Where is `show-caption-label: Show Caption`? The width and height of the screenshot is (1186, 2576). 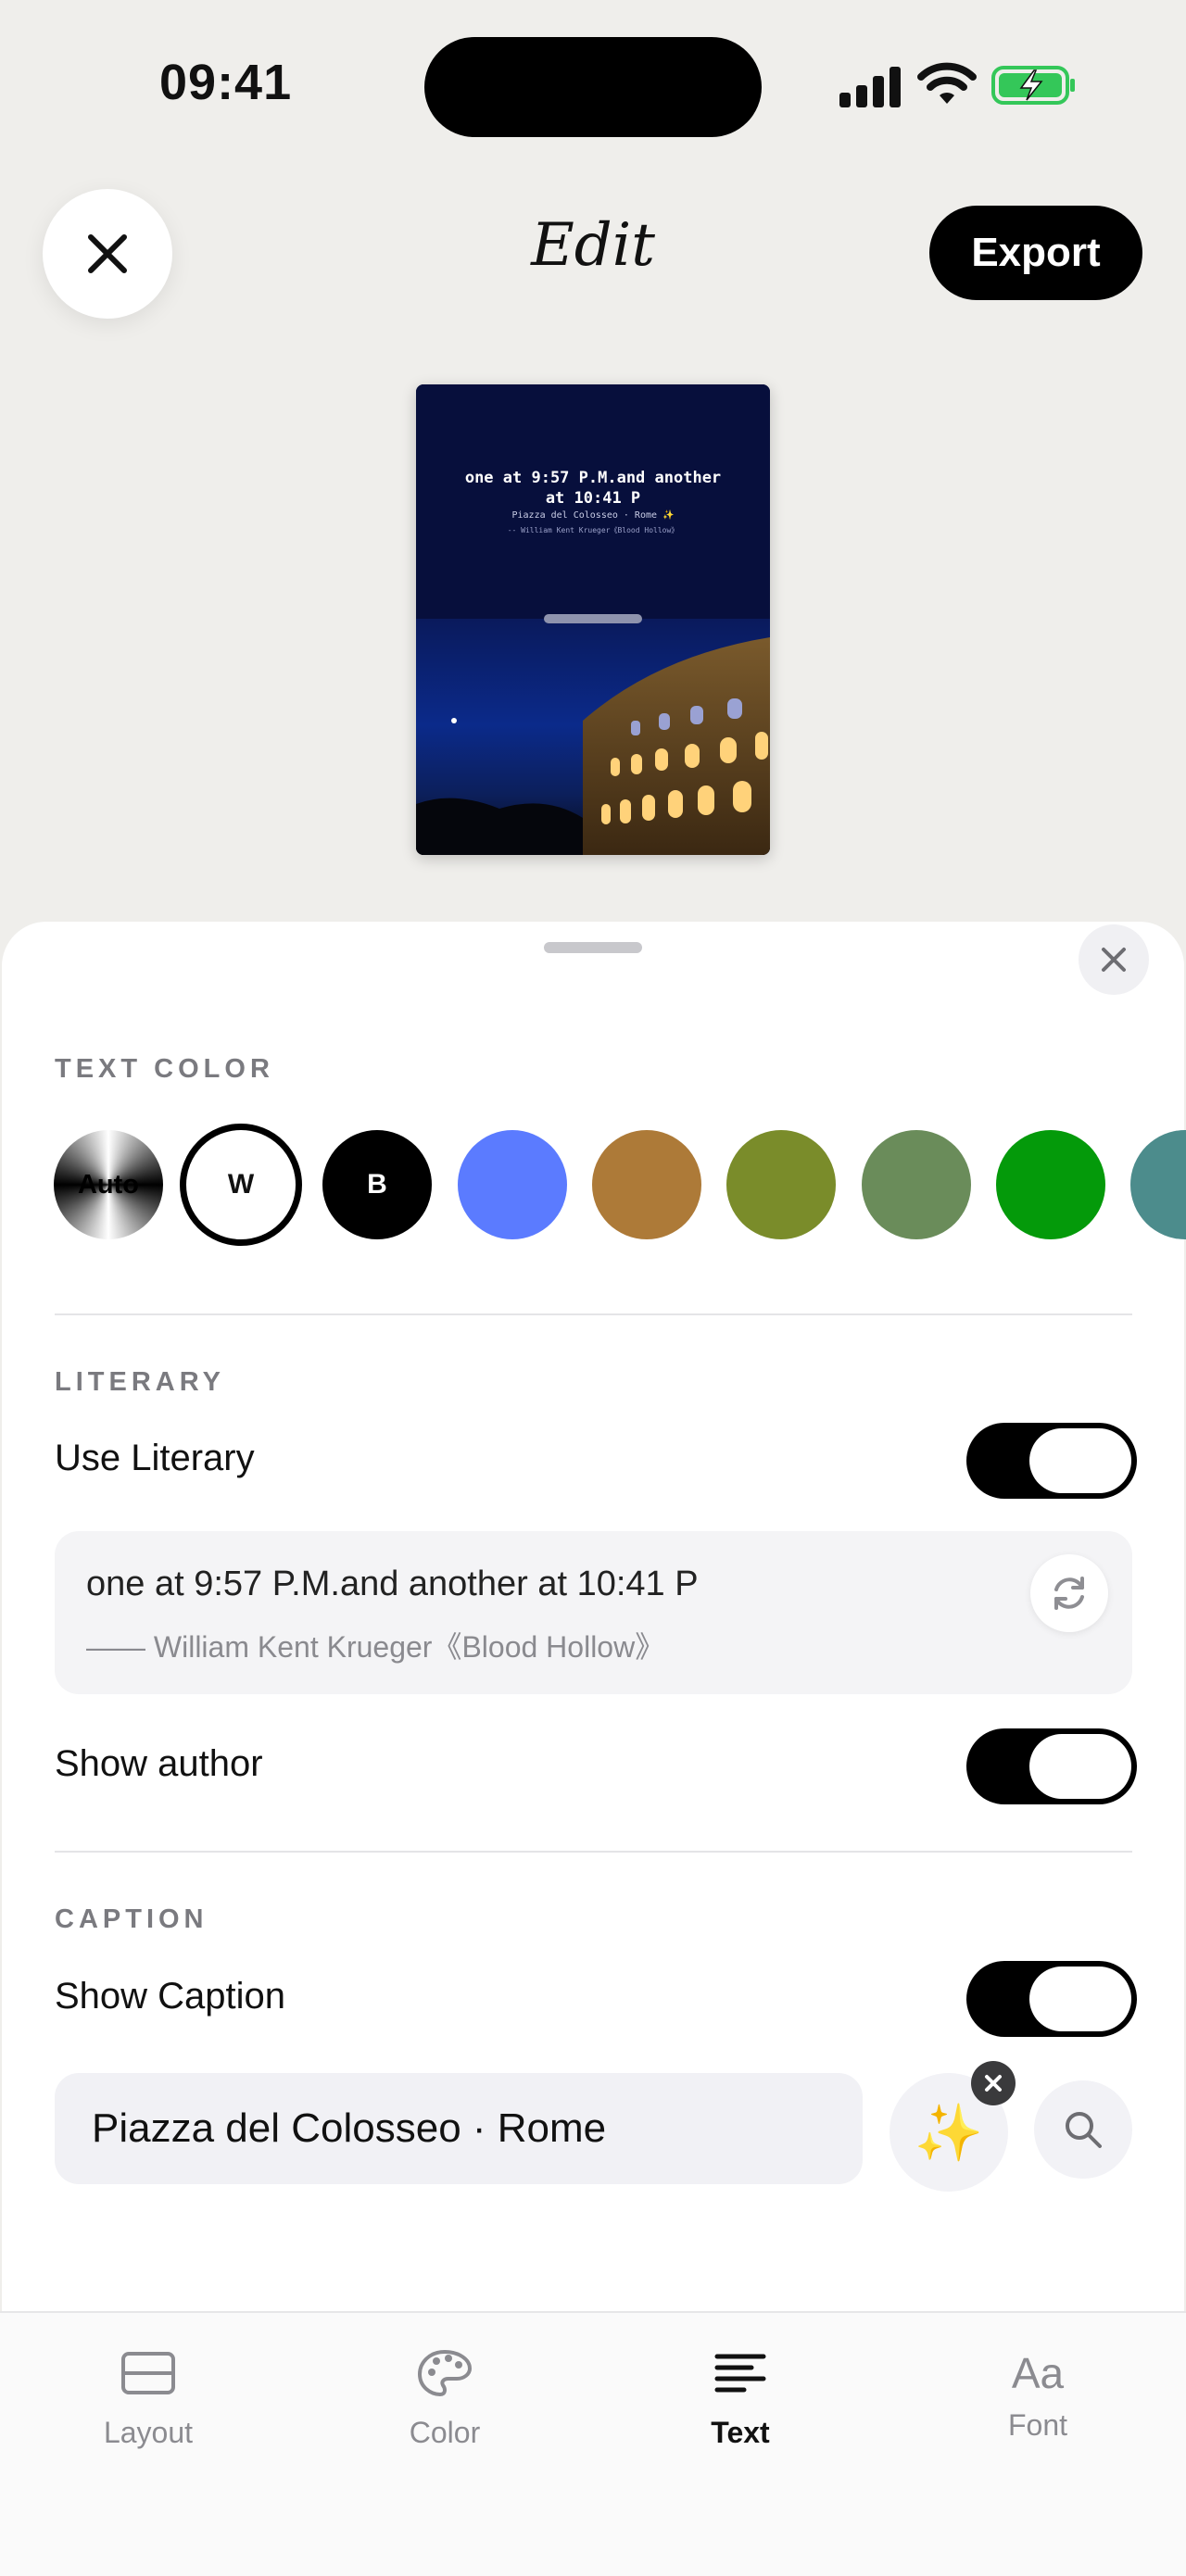
show-caption-label: Show Caption is located at coordinates (170, 1996).